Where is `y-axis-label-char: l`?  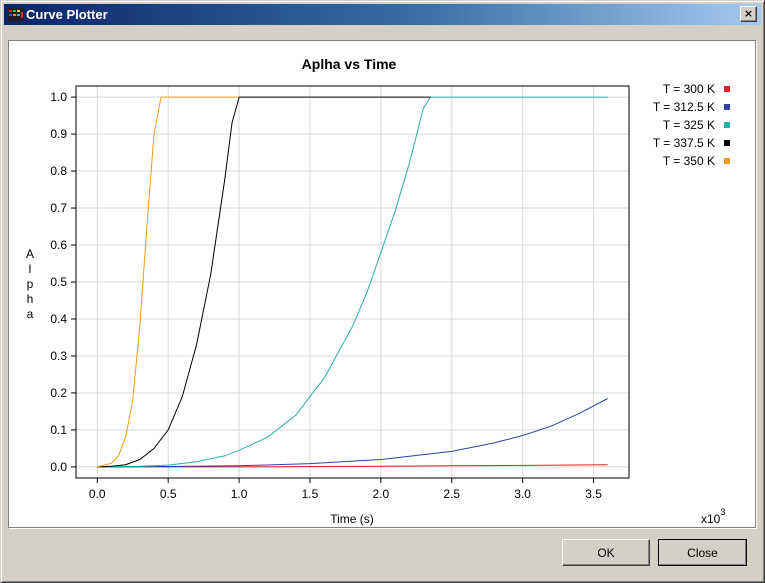
y-axis-label-char: l is located at coordinates (30, 269).